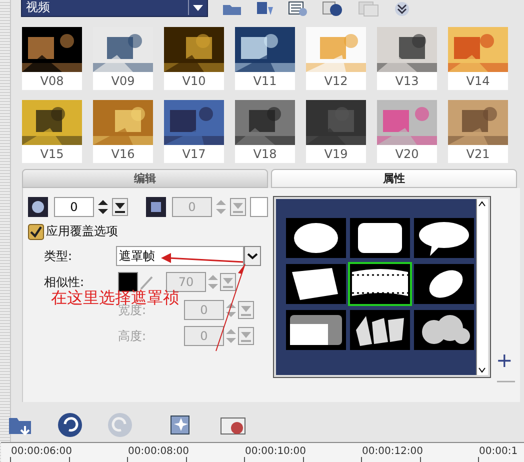 This screenshot has width=524, height=462. I want to click on list-view-icon, so click(298, 9).